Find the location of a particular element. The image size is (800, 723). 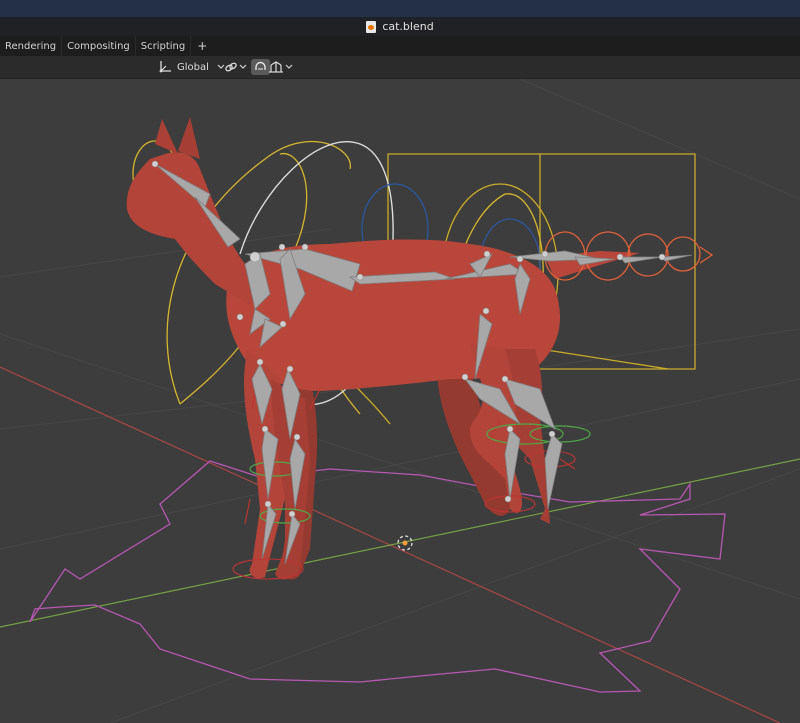

orientation-axes-icon is located at coordinates (165, 67).